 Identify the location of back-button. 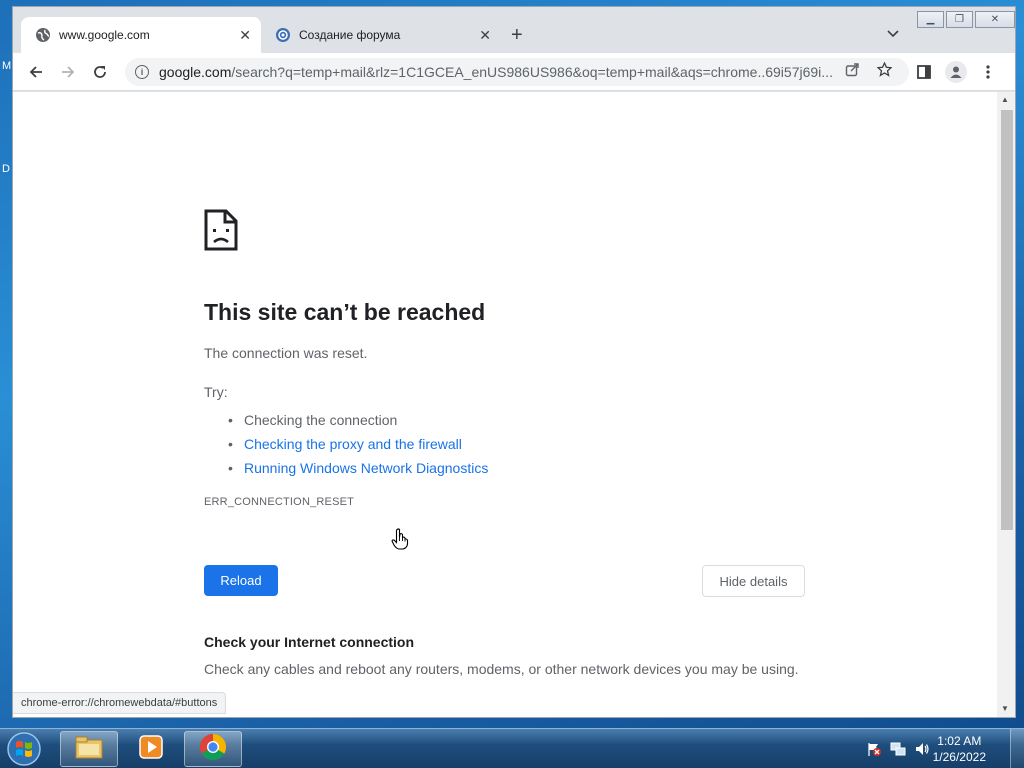
(36, 72).